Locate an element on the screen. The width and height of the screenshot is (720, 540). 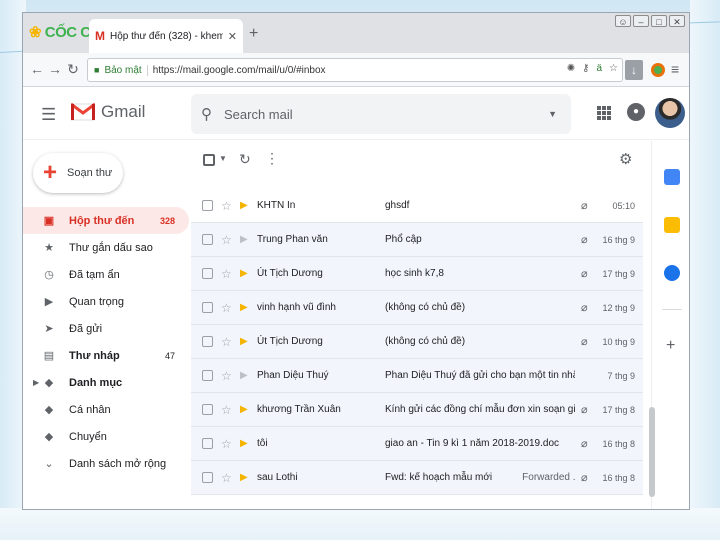
inbox-icon: ▣ is located at coordinates (49, 221).